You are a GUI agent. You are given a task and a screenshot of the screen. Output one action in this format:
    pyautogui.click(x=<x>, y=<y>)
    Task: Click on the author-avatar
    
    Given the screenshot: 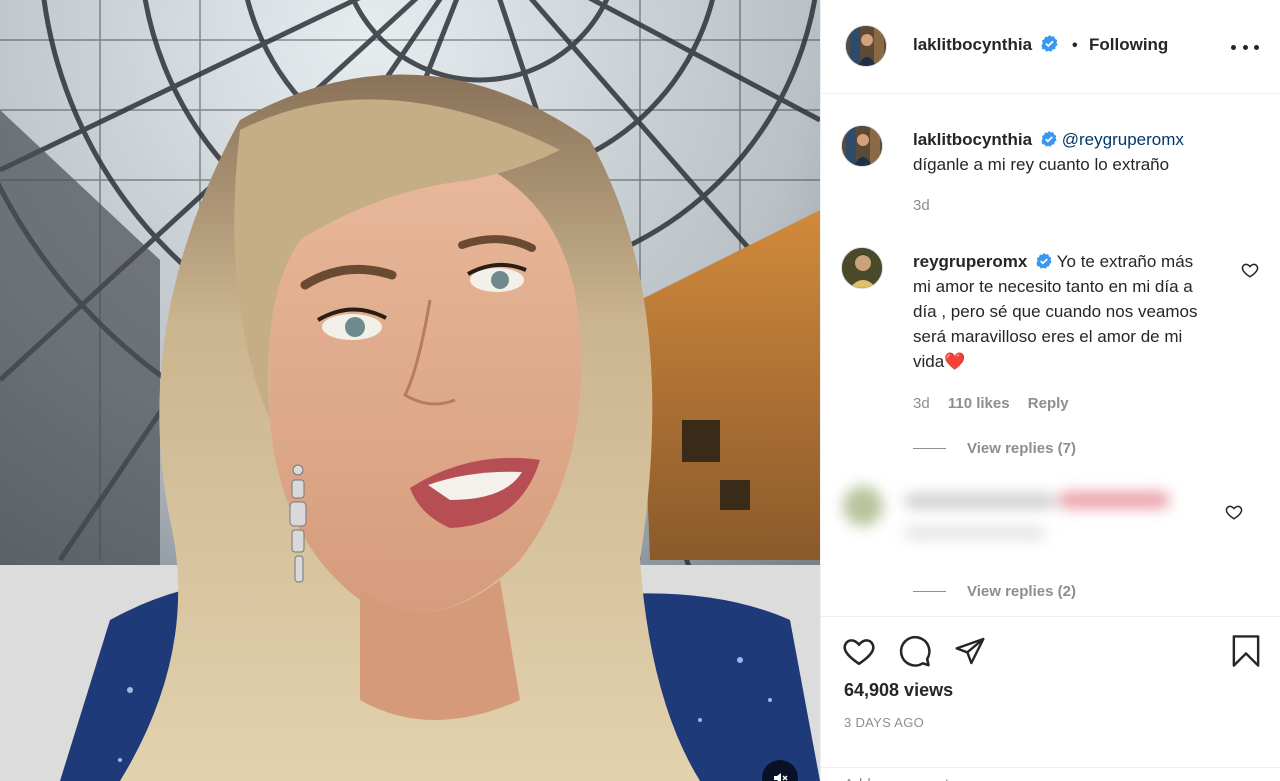 What is the action you would take?
    pyautogui.click(x=866, y=46)
    